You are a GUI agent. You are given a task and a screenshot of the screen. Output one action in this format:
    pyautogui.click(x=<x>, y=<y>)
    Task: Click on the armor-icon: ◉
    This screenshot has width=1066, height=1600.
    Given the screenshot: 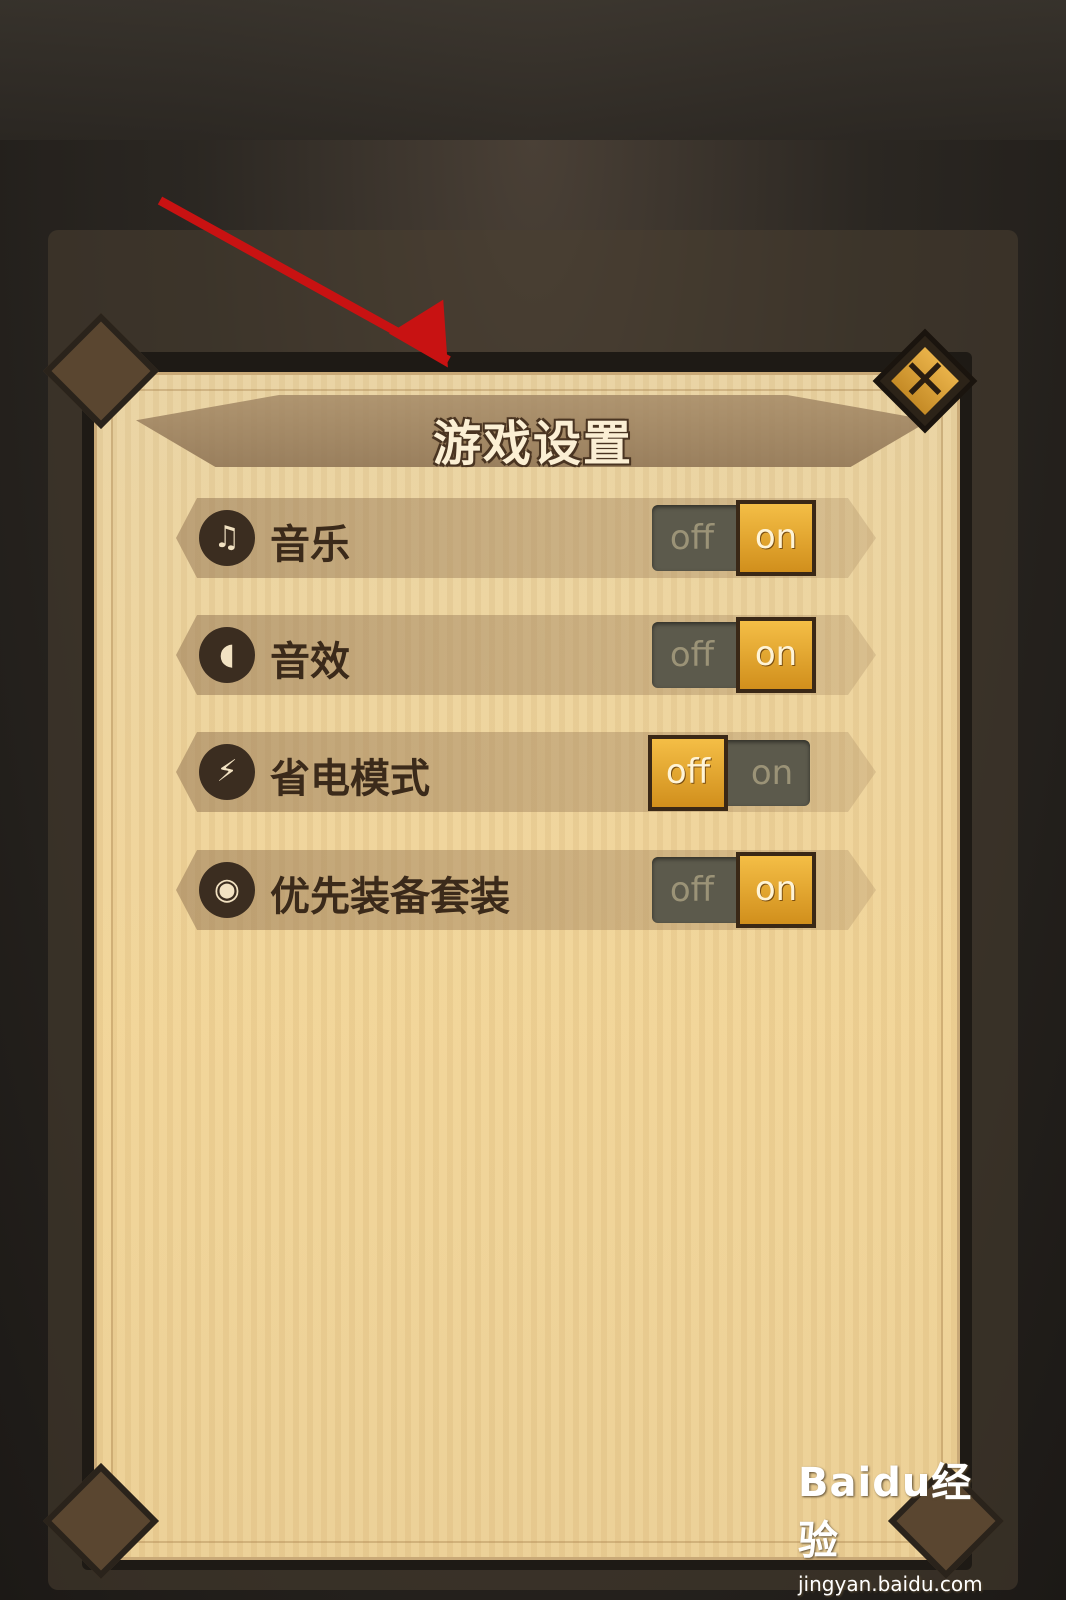 What is the action you would take?
    pyautogui.click(x=227, y=890)
    